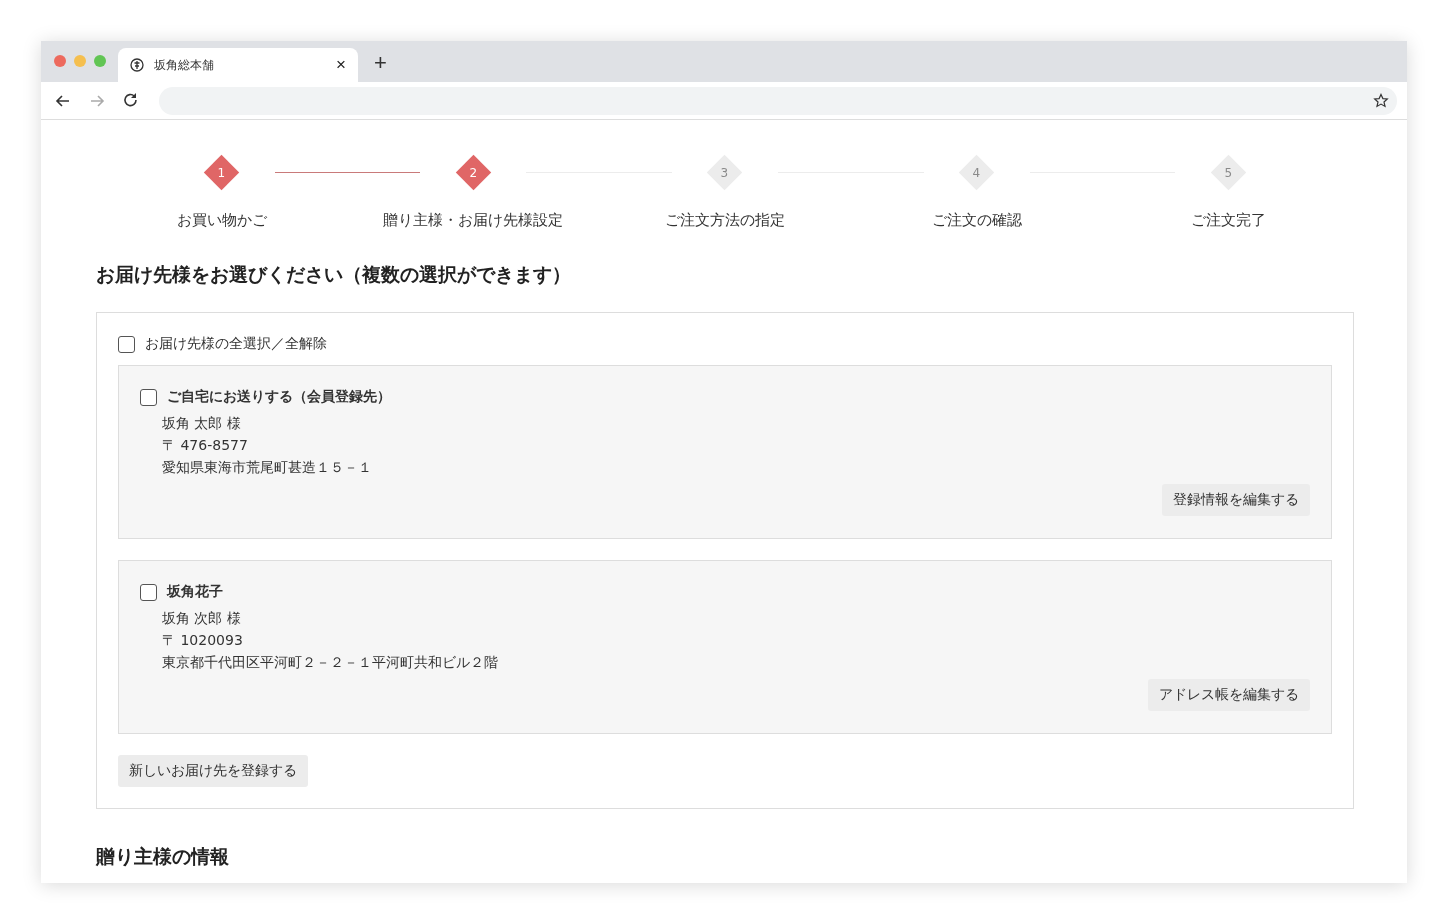  I want to click on section-heading: お届け先様をお選びください（複数の選択ができます）, so click(334, 274).